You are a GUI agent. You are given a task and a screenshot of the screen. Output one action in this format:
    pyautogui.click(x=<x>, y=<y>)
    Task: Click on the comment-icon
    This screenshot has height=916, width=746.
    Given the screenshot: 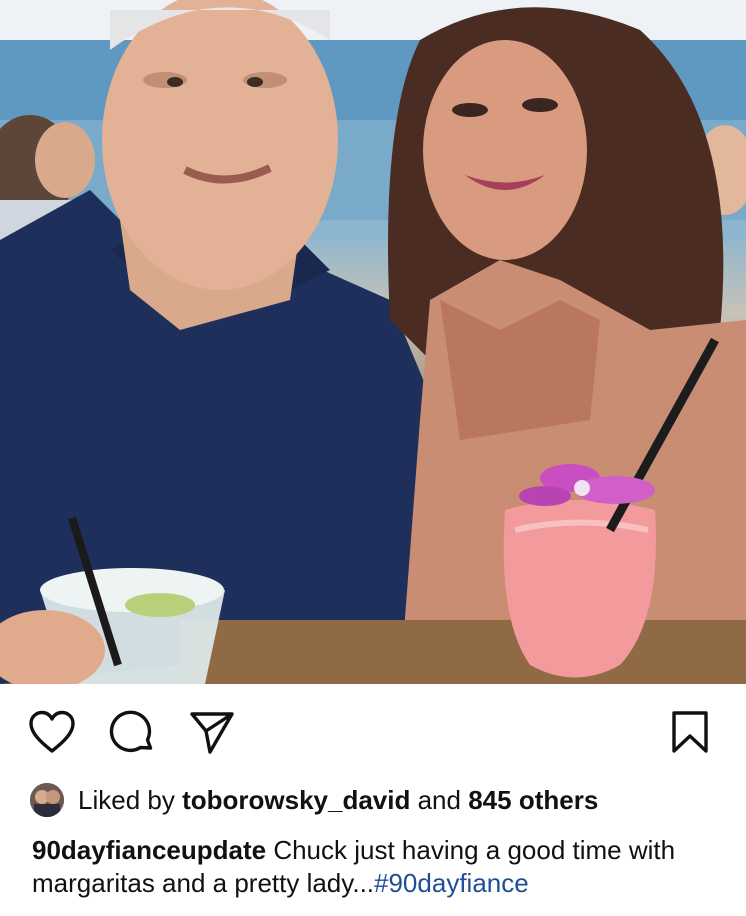 What is the action you would take?
    pyautogui.click(x=131, y=731)
    